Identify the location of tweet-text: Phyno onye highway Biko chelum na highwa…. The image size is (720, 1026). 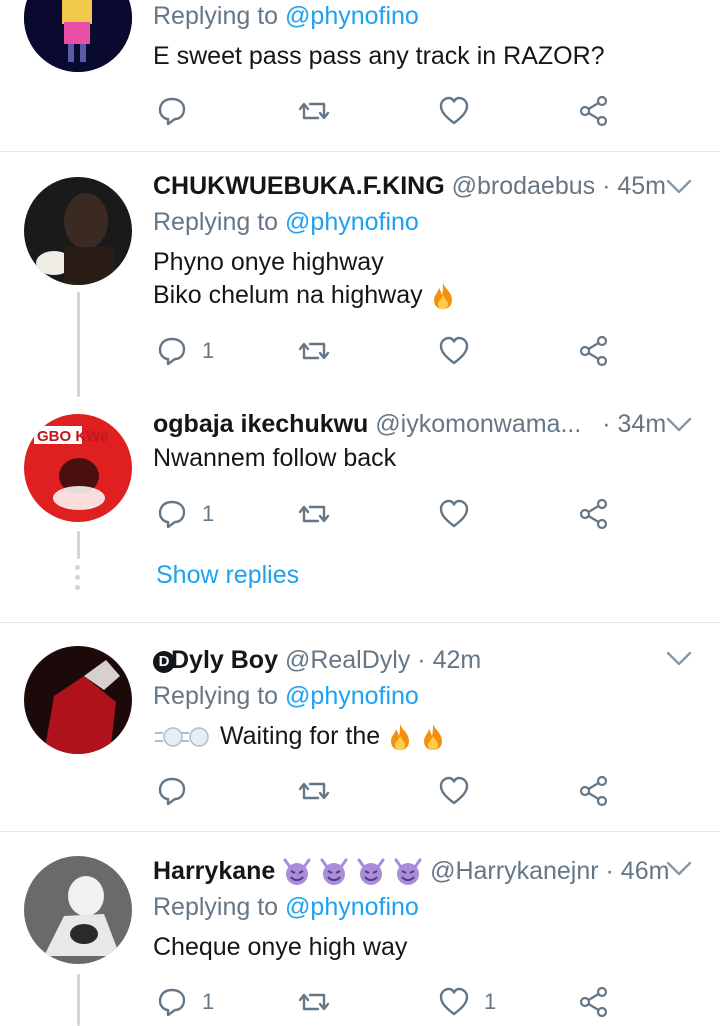
(304, 279).